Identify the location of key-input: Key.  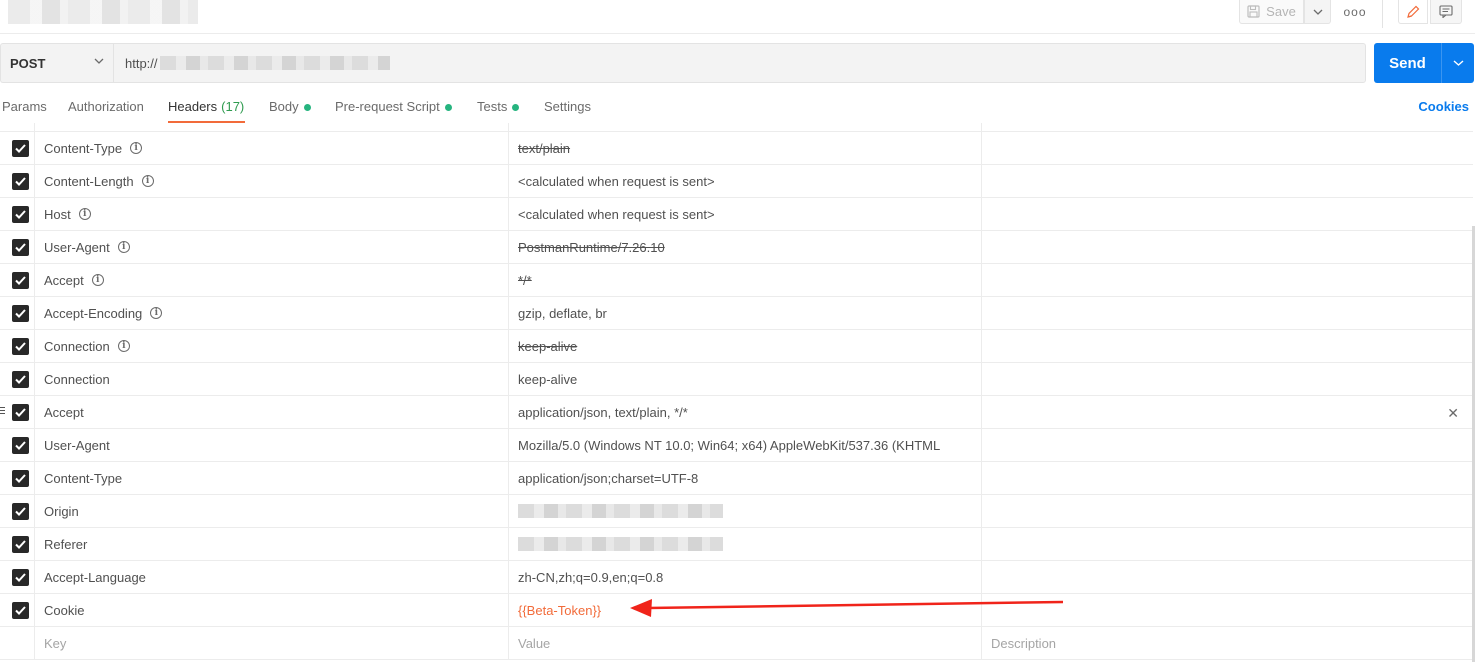
(272, 643).